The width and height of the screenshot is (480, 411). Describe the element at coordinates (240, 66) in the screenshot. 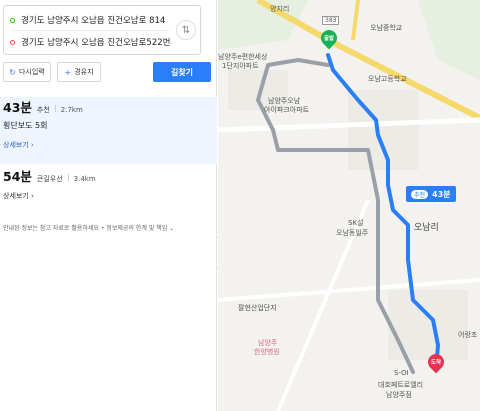

I see `map-label-apartment: 1단지아파트` at that location.